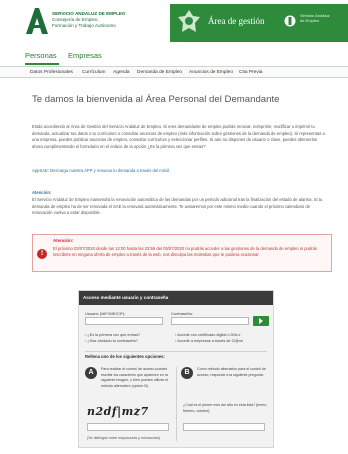 Image resolution: width=348 pixels, height=454 pixels. Describe the element at coordinates (187, 373) in the screenshot. I see `option-b-badge: B` at that location.